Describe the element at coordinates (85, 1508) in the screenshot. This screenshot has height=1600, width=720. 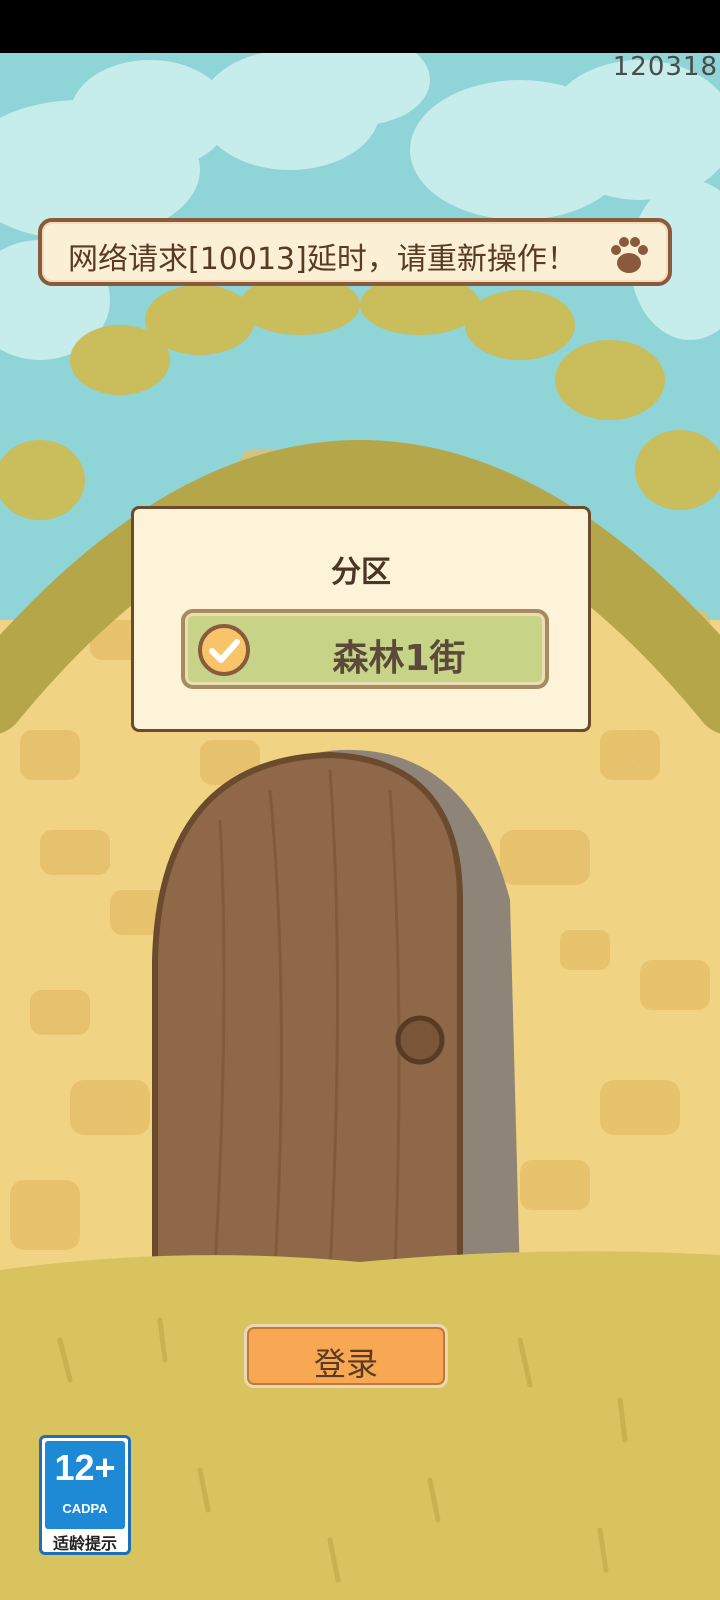
I see `age-org: CADPA` at that location.